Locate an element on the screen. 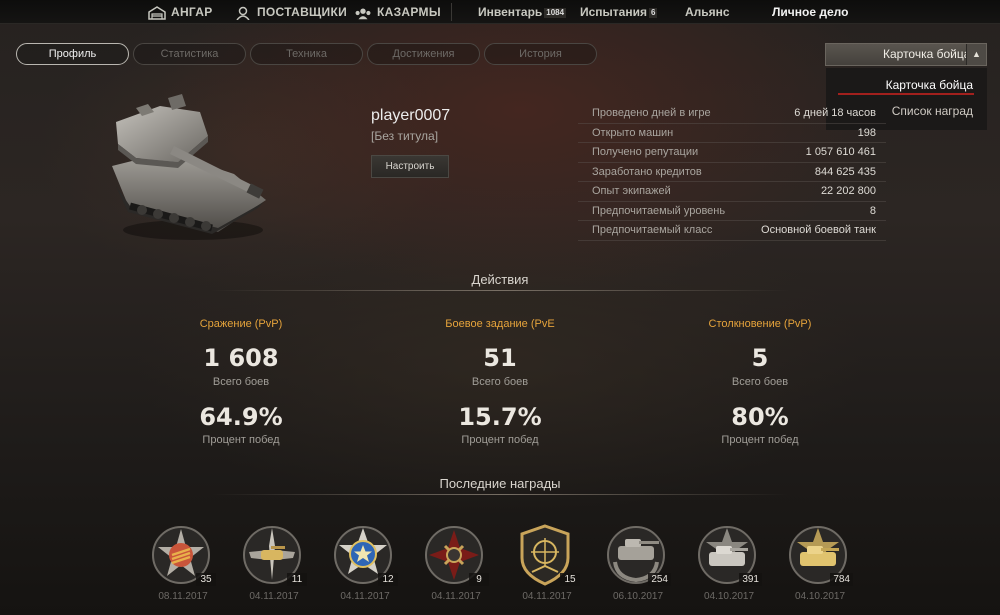  tab-profile: Профиль is located at coordinates (72, 54).